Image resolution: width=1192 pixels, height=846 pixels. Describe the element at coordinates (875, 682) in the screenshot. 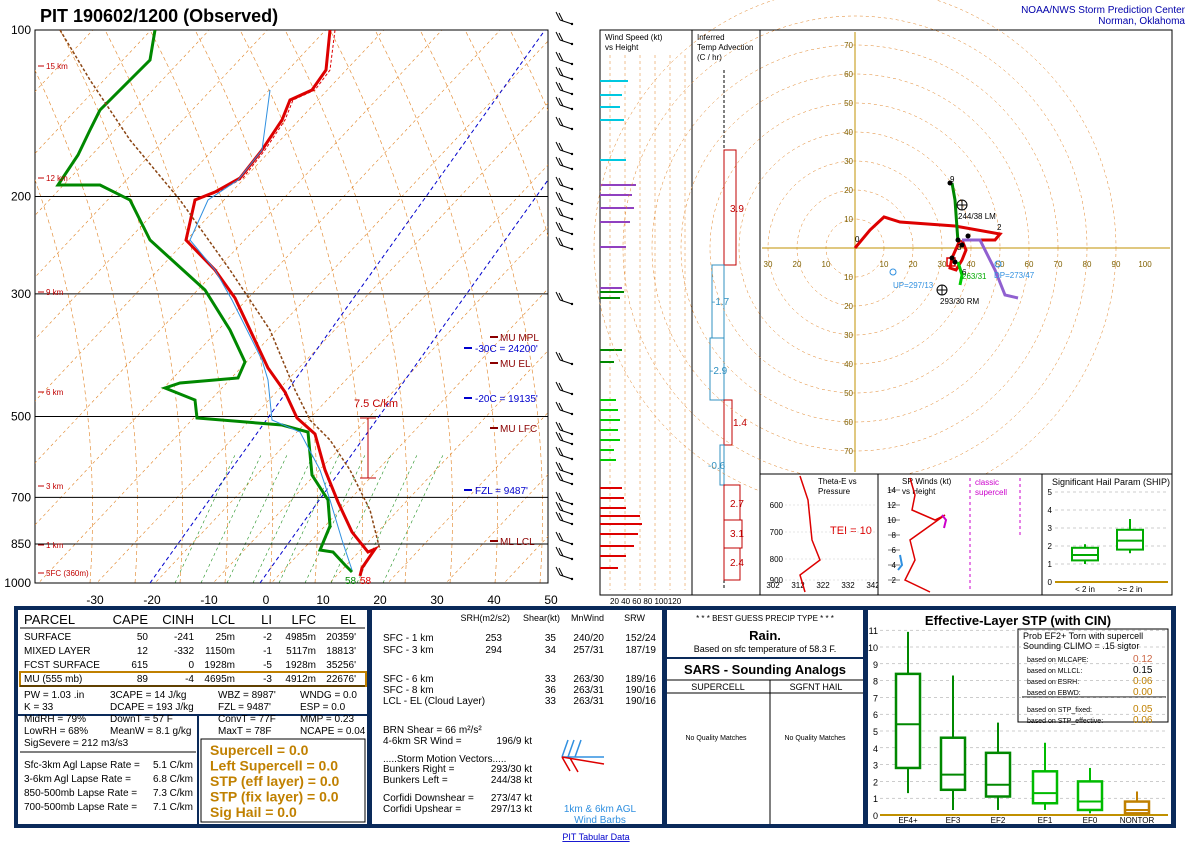

I see `stp-y-tick: 8` at that location.